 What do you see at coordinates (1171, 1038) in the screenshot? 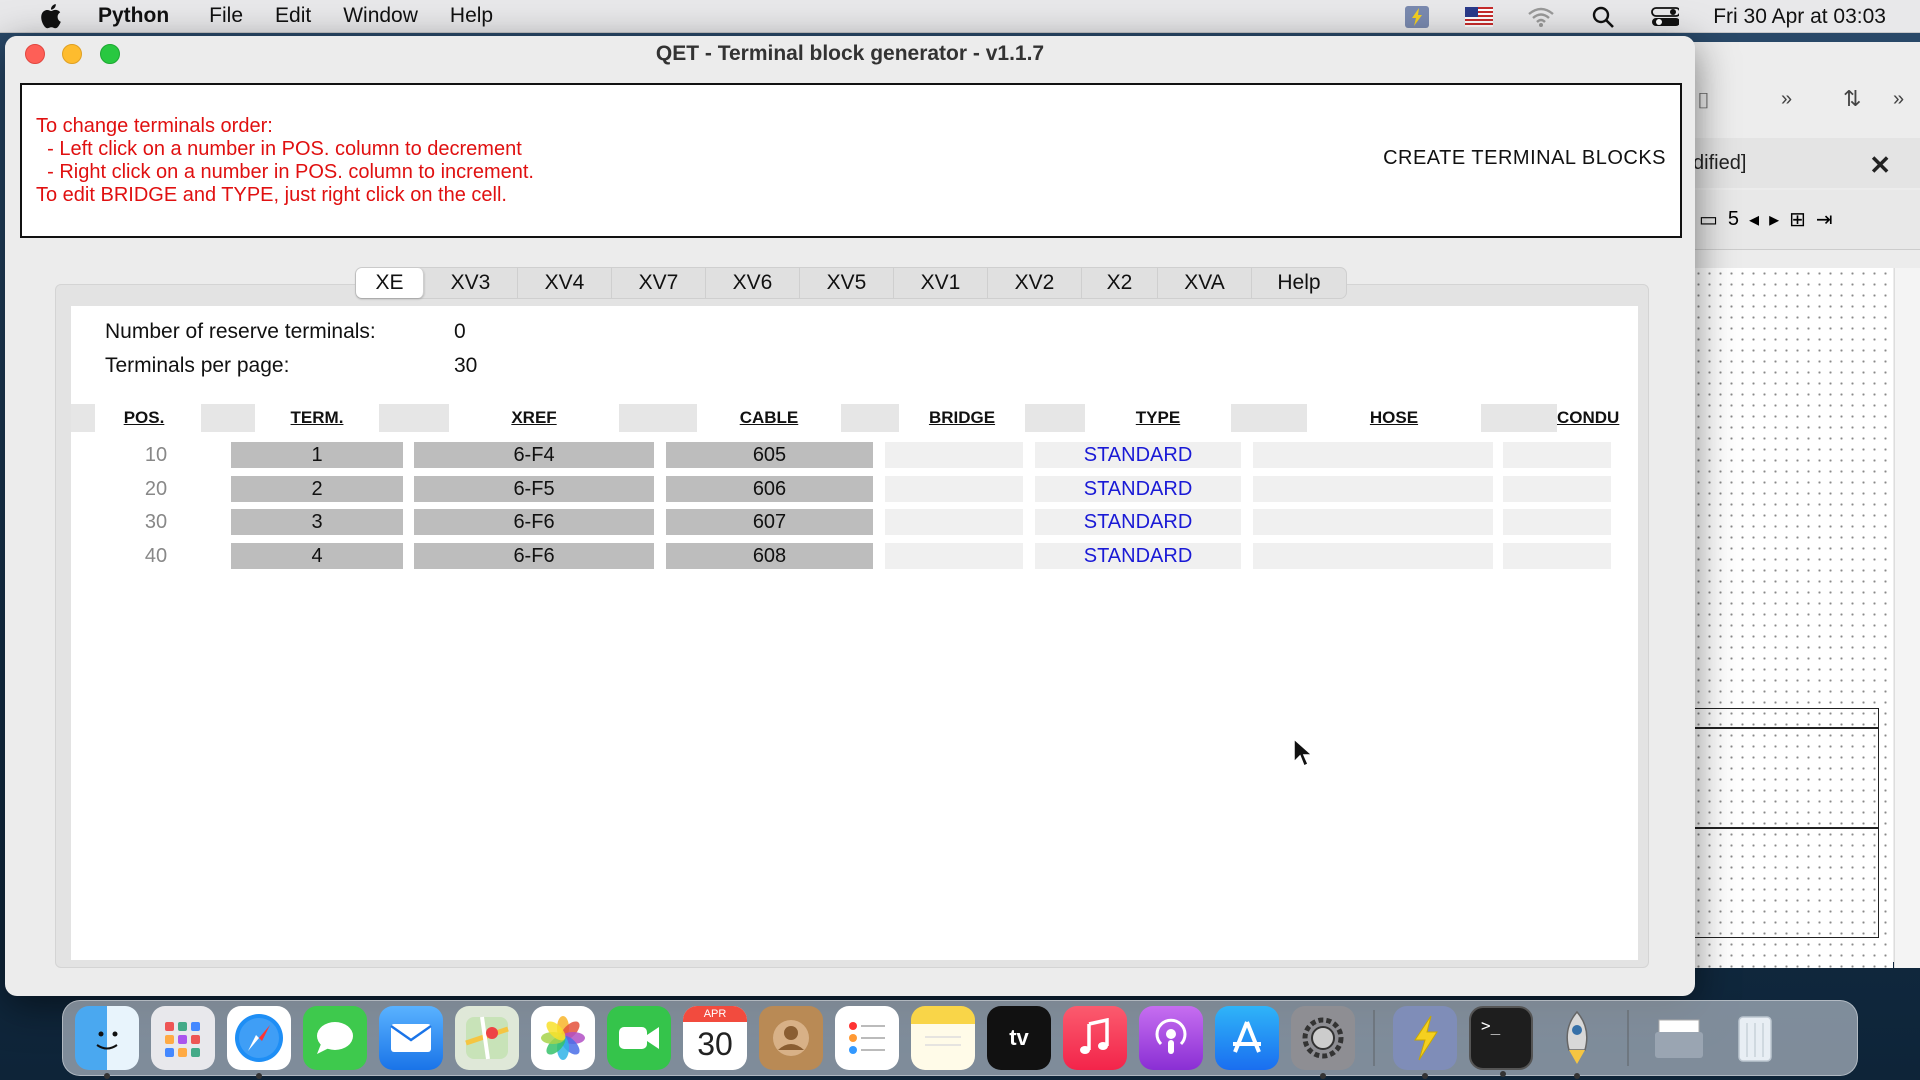
I see `podcasts-icon` at bounding box center [1171, 1038].